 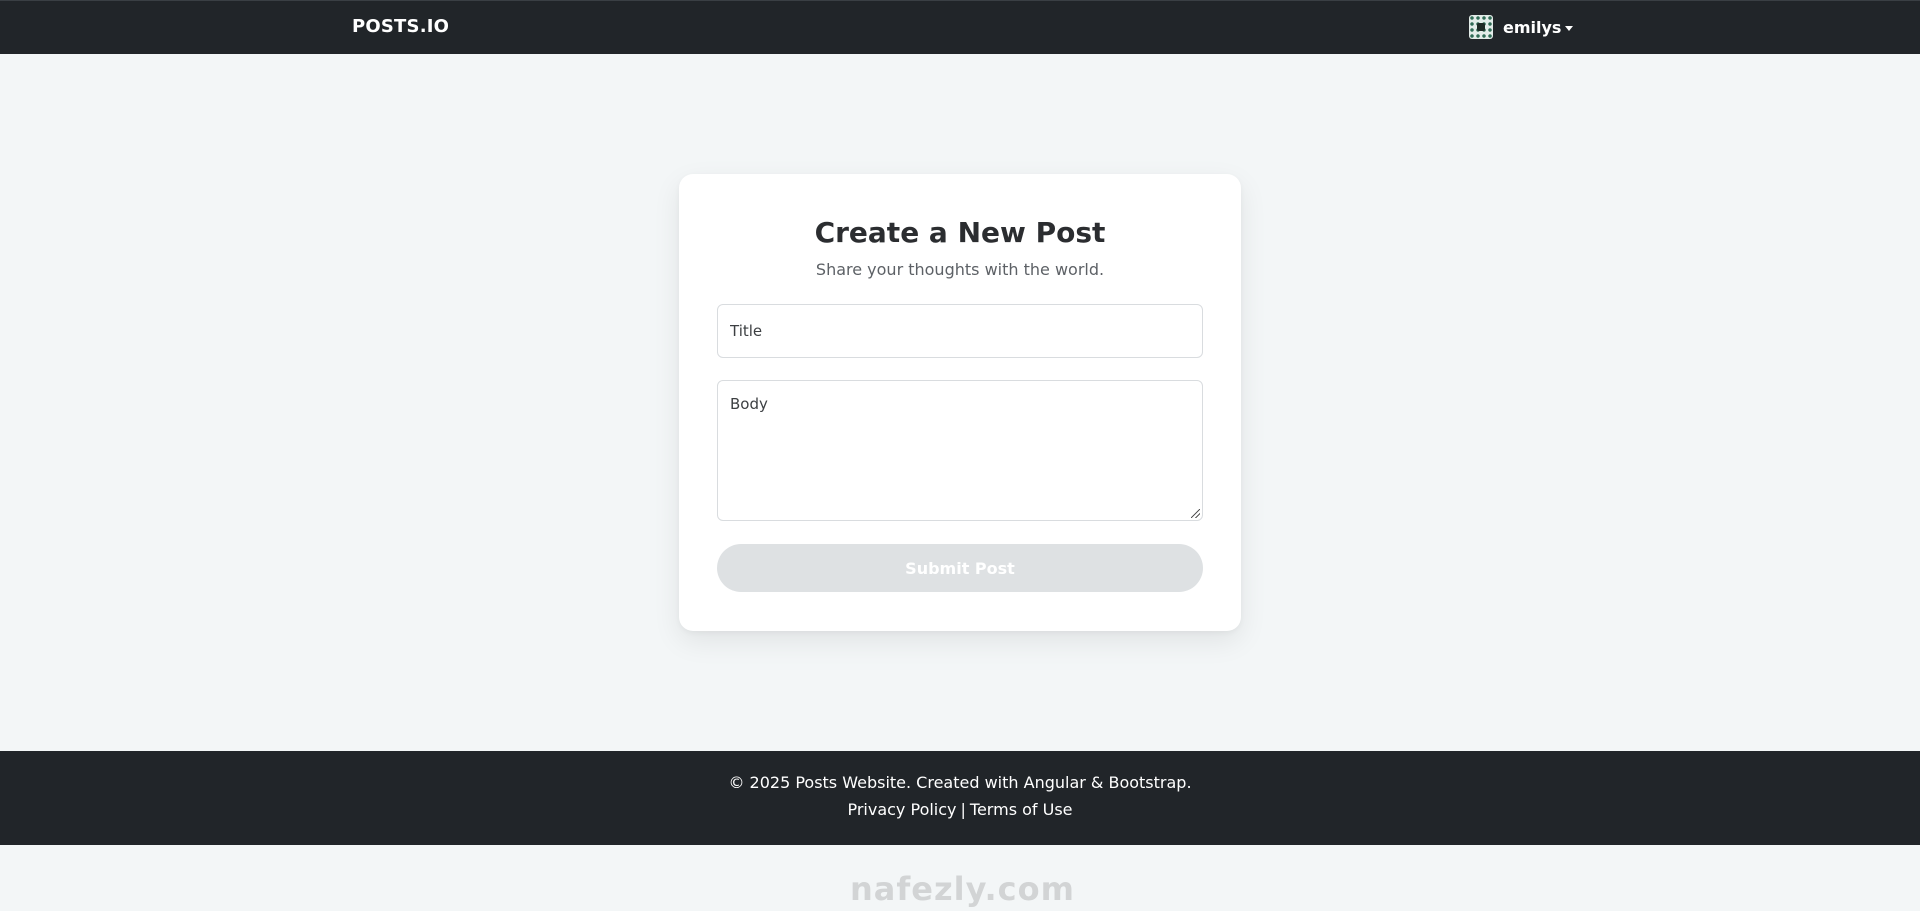 What do you see at coordinates (1021, 809) in the screenshot?
I see `terms-of-use-link: Terms of Use` at bounding box center [1021, 809].